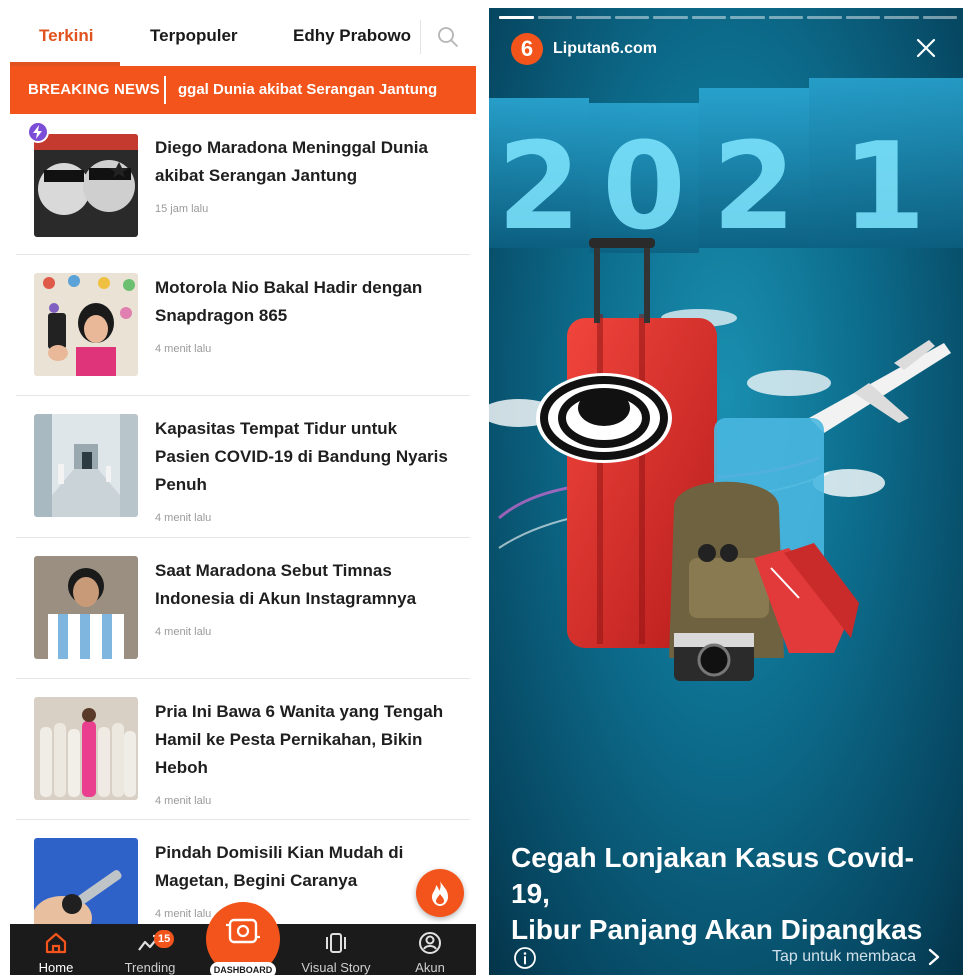 This screenshot has width=963, height=975. What do you see at coordinates (728, 17) in the screenshot?
I see `story-progress-bar` at bounding box center [728, 17].